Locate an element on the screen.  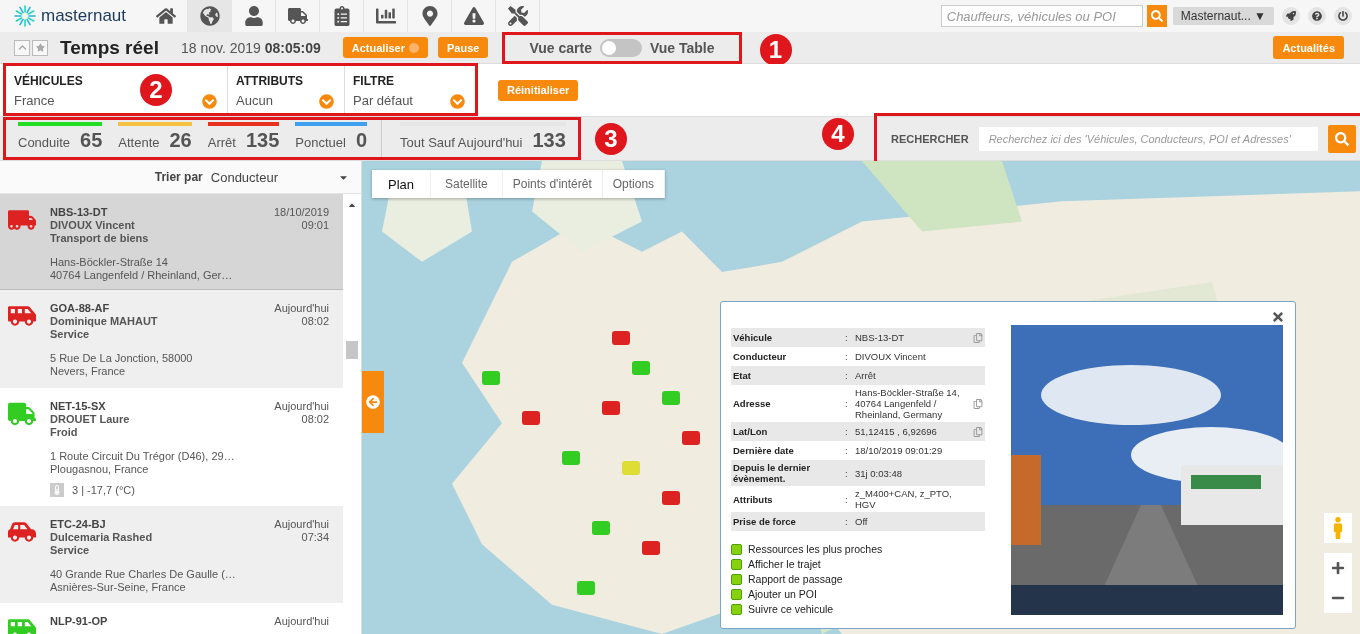
vehicle-address: 5 Rue De La Jonction, 58000 is located at coordinates (122, 358).